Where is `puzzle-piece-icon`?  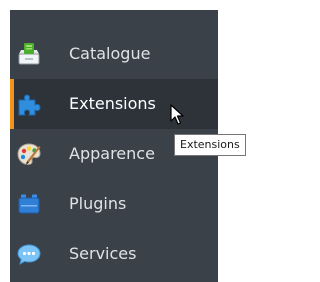 puzzle-piece-icon is located at coordinates (29, 104).